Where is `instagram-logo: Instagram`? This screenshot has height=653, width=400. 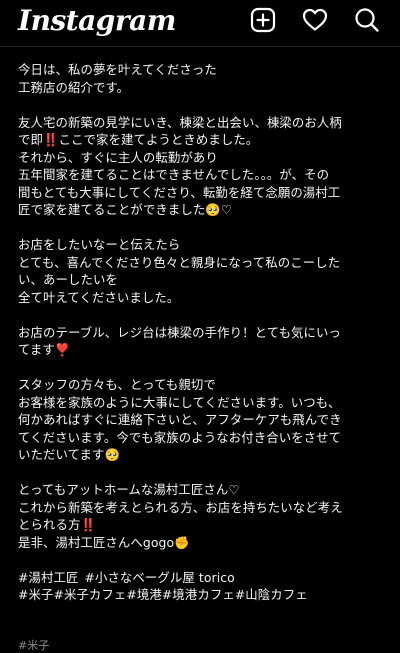 instagram-logo: Instagram is located at coordinates (97, 21).